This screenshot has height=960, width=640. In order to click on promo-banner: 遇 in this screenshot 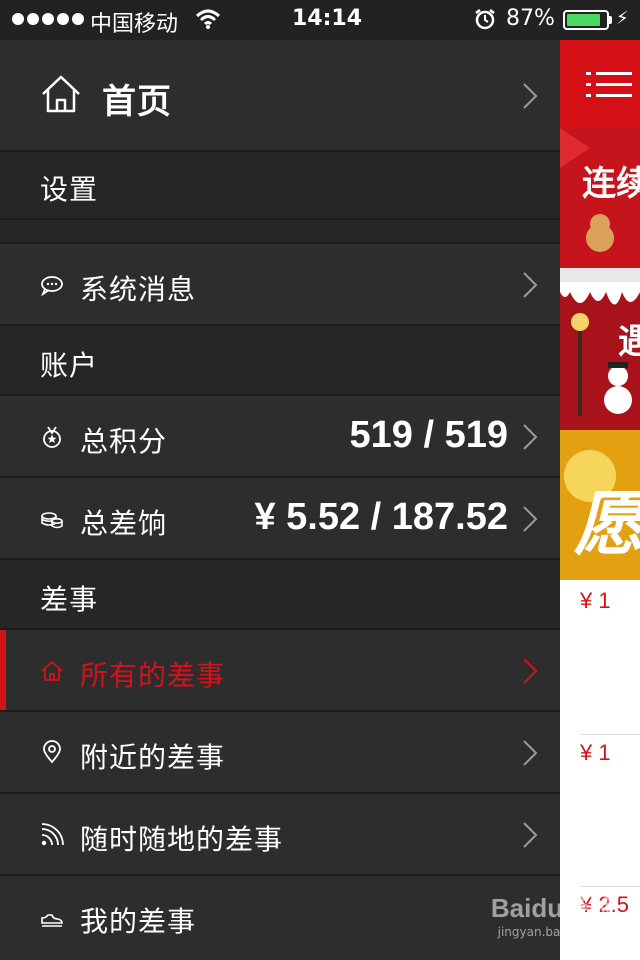, I will do `click(600, 356)`.